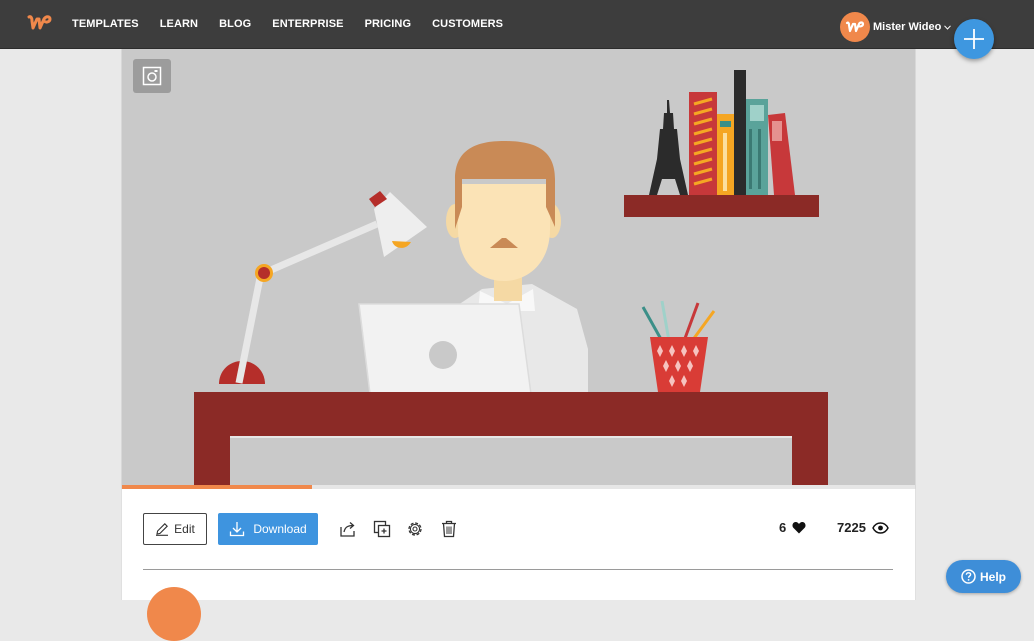 This screenshot has width=1034, height=641. I want to click on likes-counter: 6, so click(792, 527).